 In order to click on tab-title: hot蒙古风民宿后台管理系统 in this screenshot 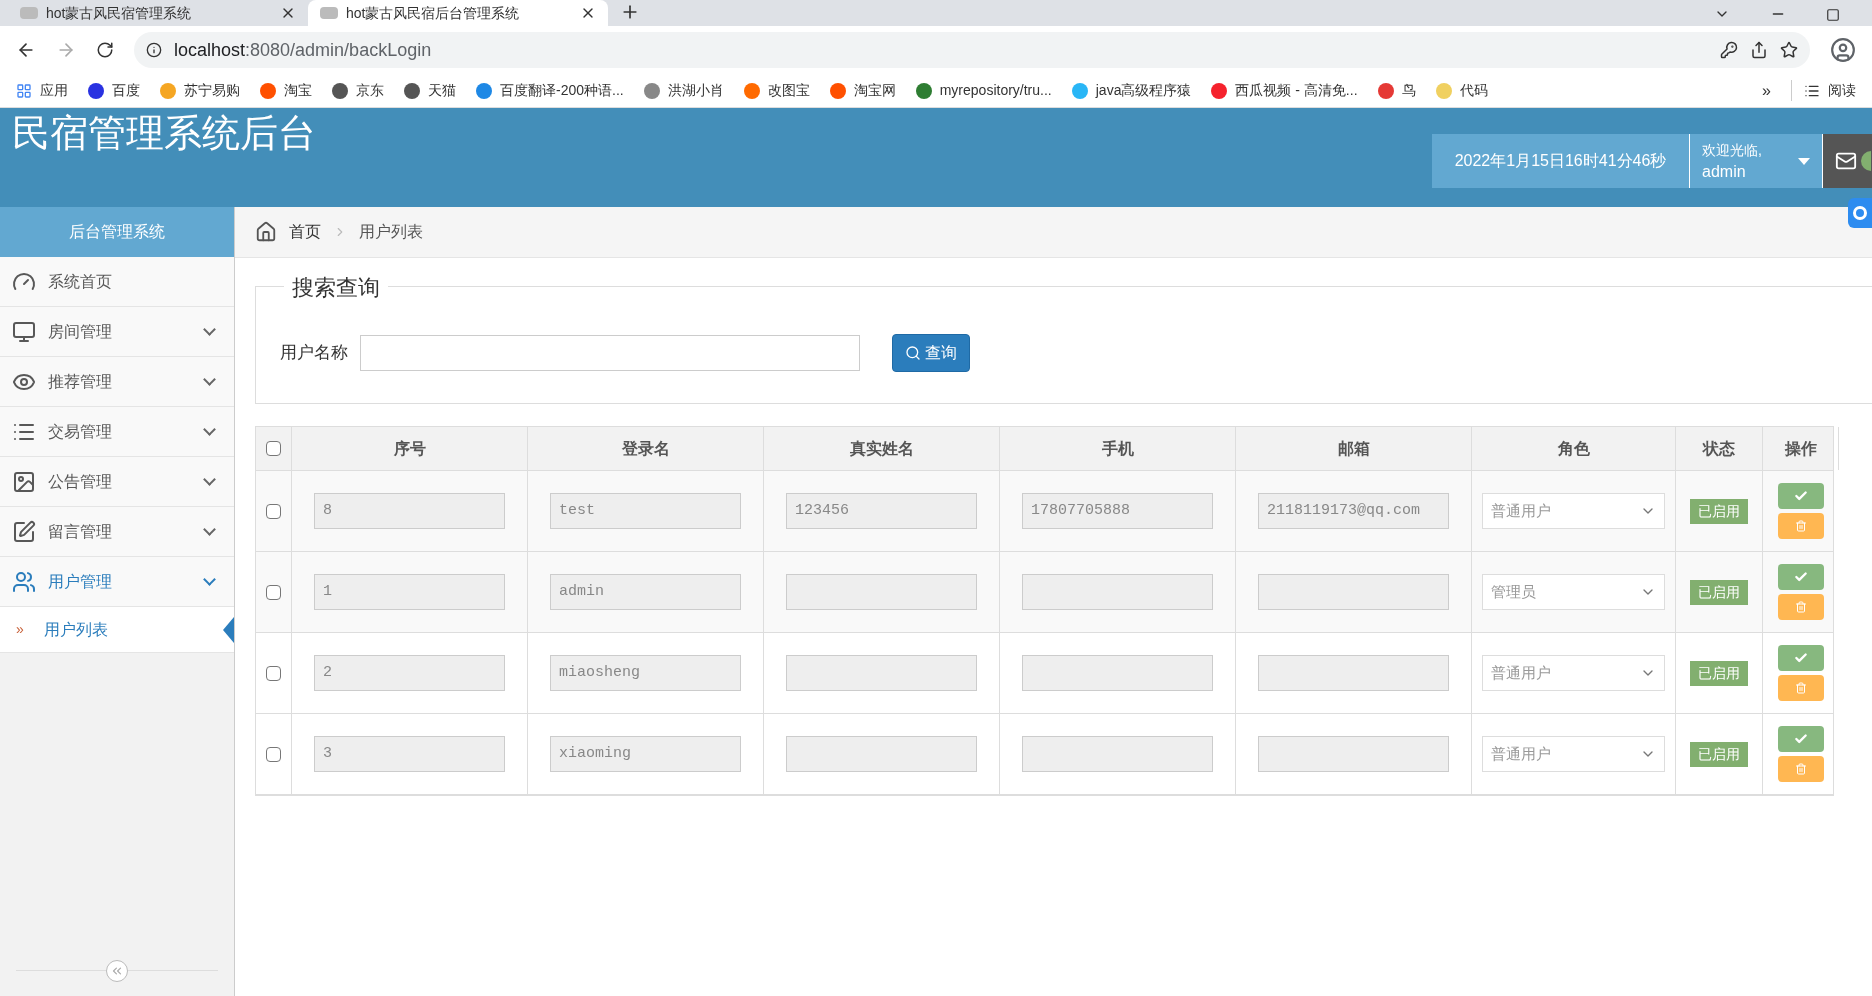, I will do `click(433, 13)`.